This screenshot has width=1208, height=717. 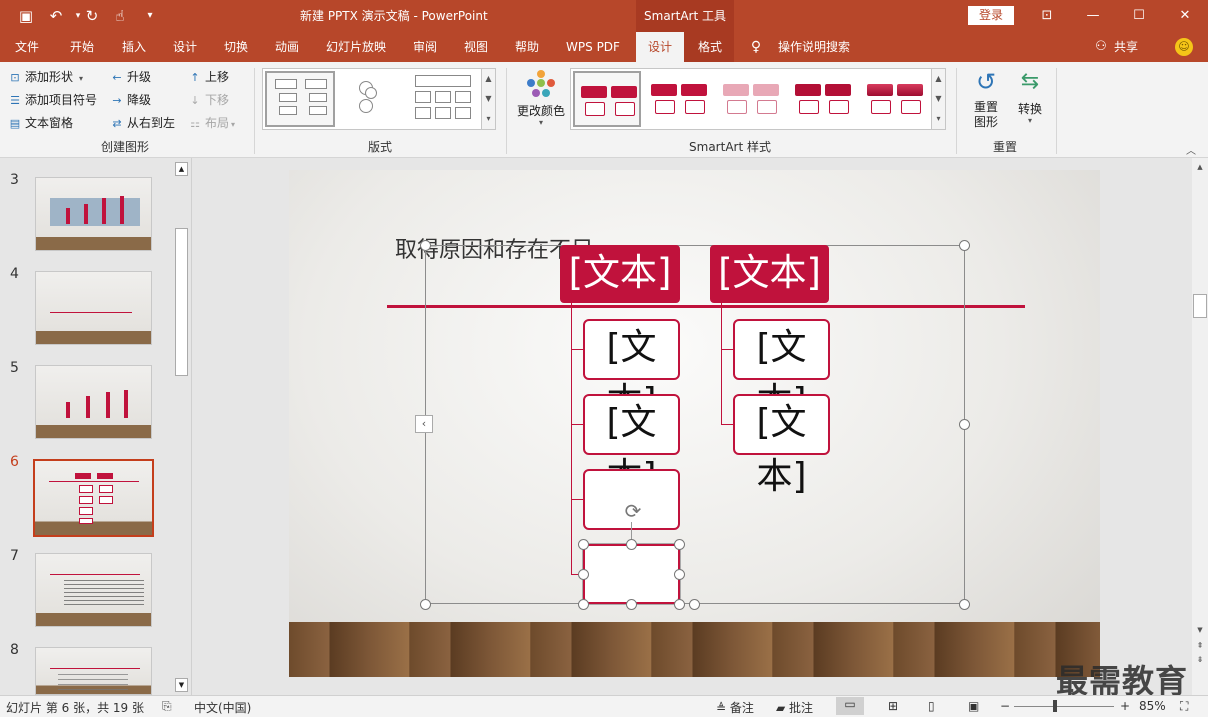 What do you see at coordinates (93, 498) in the screenshot?
I see `slide-thumbnail-current` at bounding box center [93, 498].